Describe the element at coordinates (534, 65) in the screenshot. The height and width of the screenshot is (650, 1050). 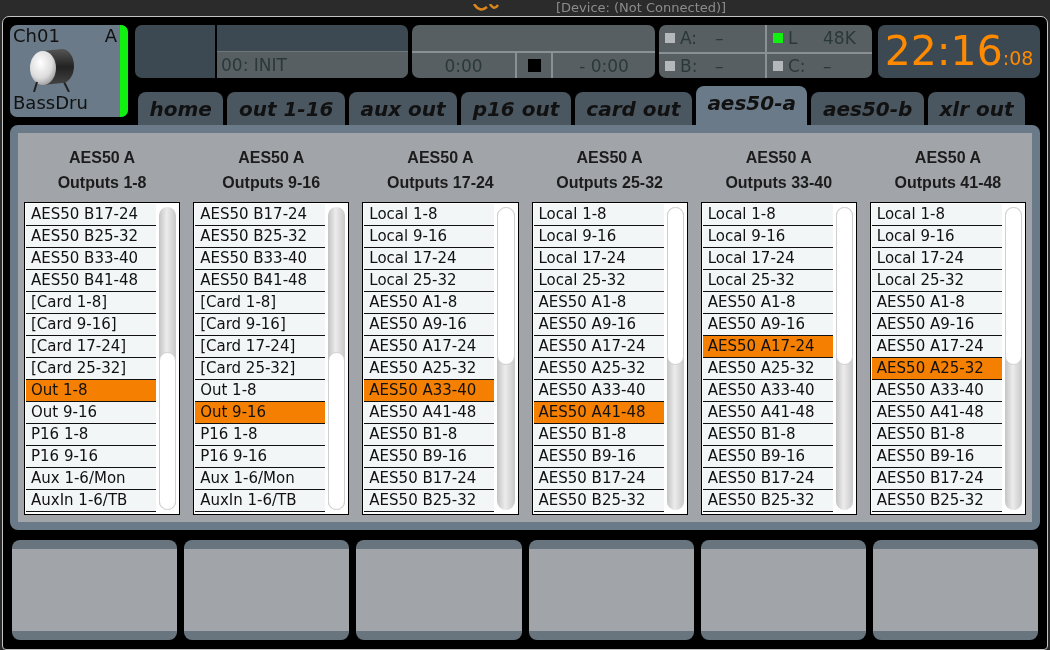
I see `stop-icon` at that location.